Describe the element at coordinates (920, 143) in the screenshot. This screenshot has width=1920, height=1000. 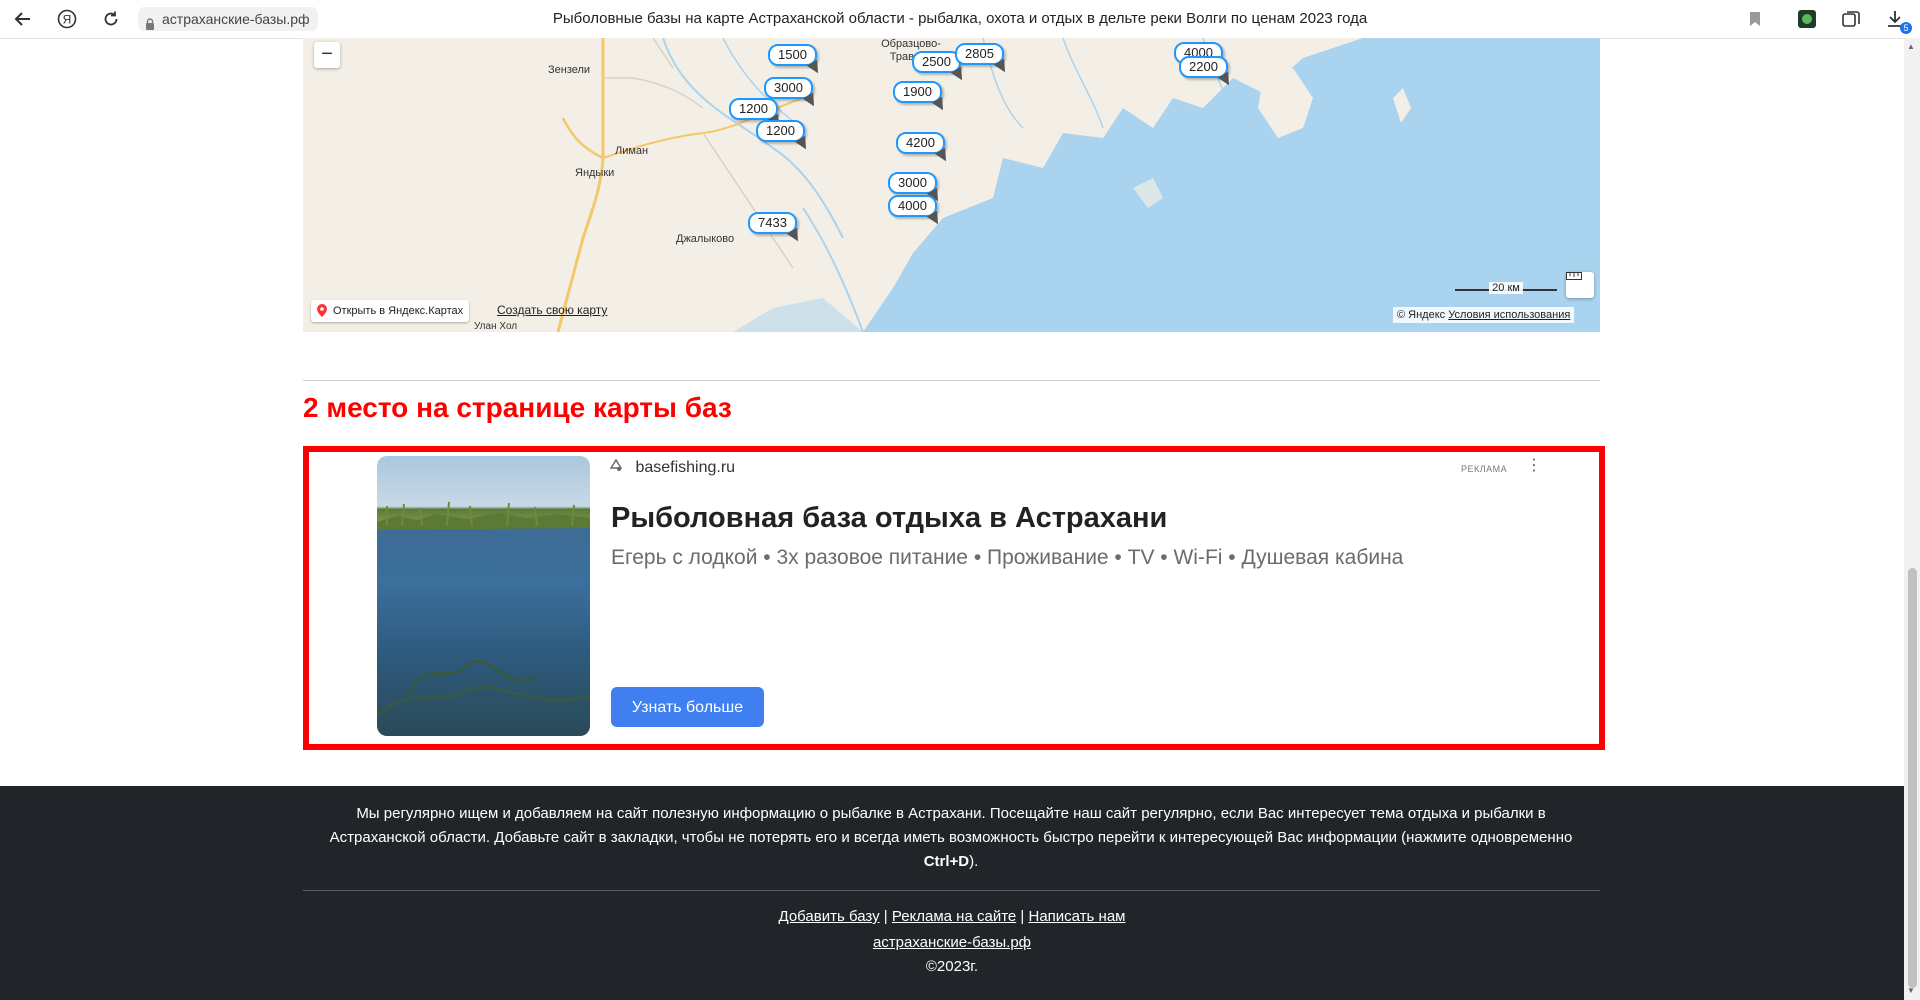
I see `price-marker: 4200` at that location.